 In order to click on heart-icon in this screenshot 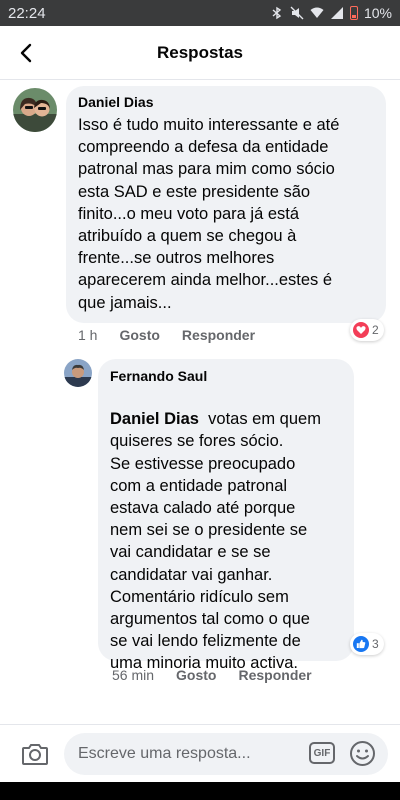, I will do `click(361, 330)`.